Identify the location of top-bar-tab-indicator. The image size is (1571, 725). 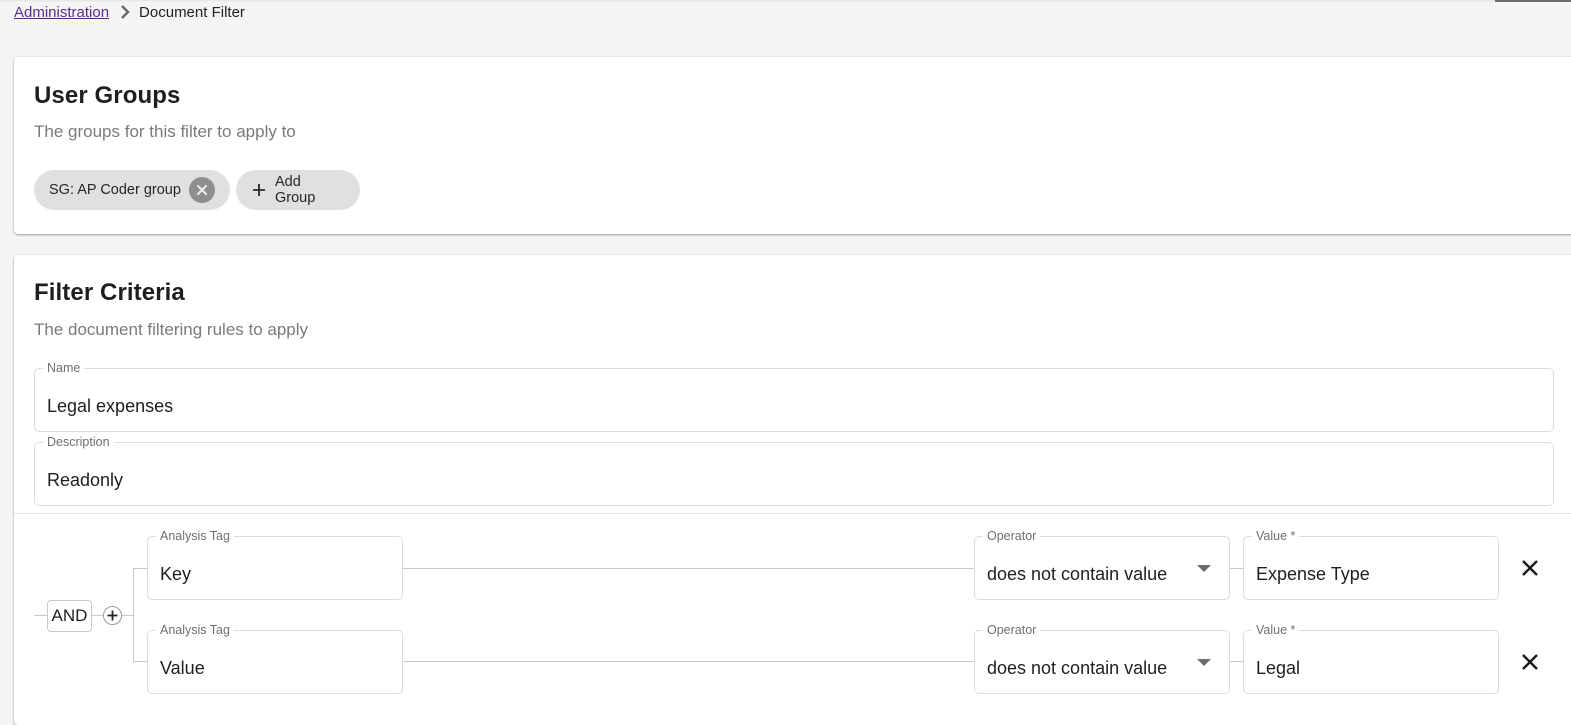
(1533, 1).